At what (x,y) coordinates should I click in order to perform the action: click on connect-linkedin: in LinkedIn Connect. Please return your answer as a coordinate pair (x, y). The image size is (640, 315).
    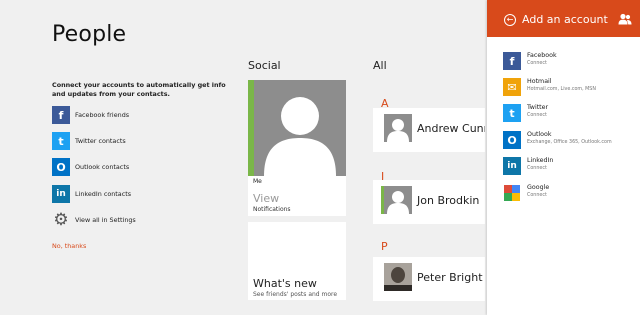
    Looking at the image, I should click on (568, 165).